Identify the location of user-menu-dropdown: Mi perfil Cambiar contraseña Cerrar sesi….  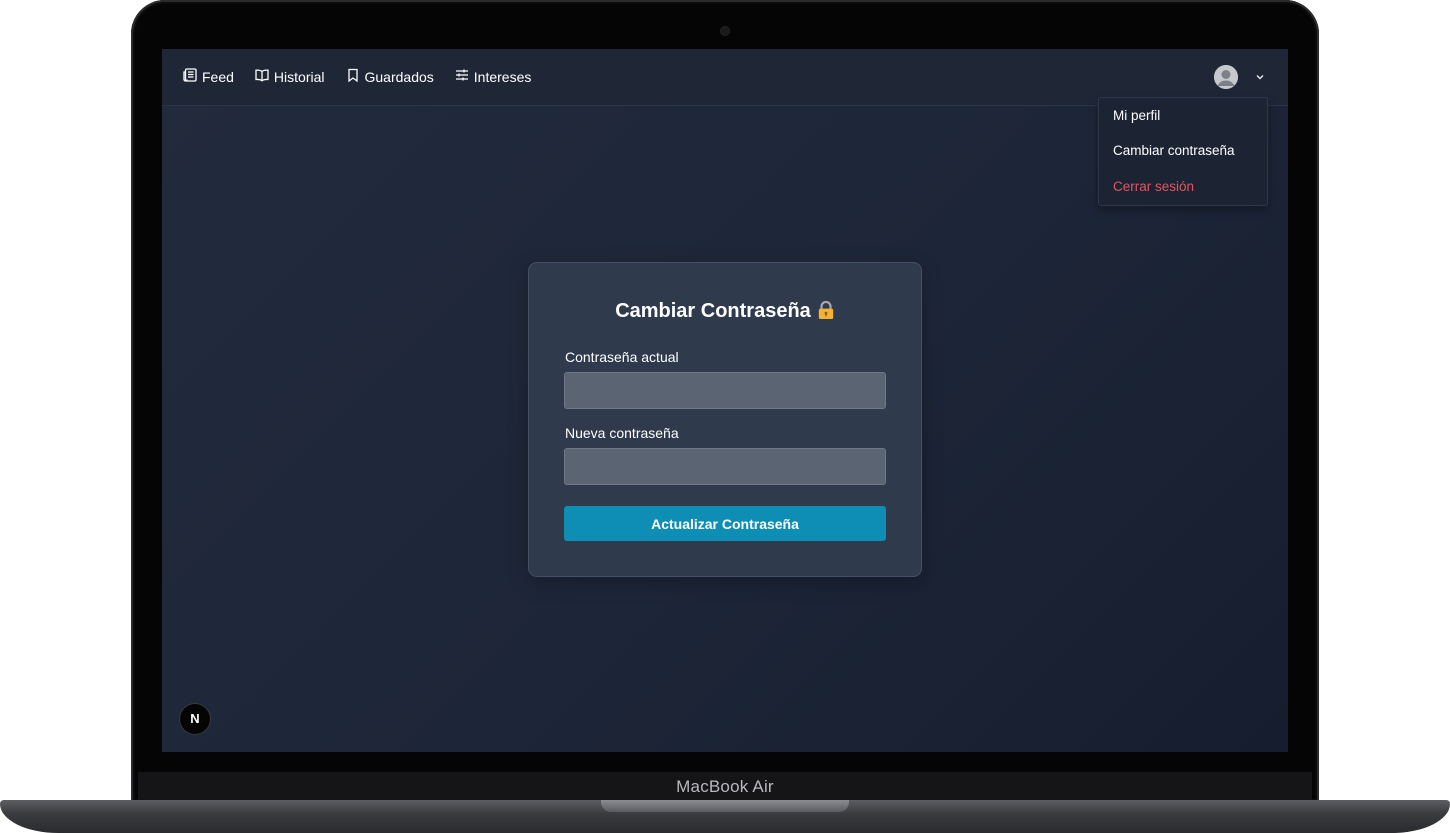
(1183, 151).